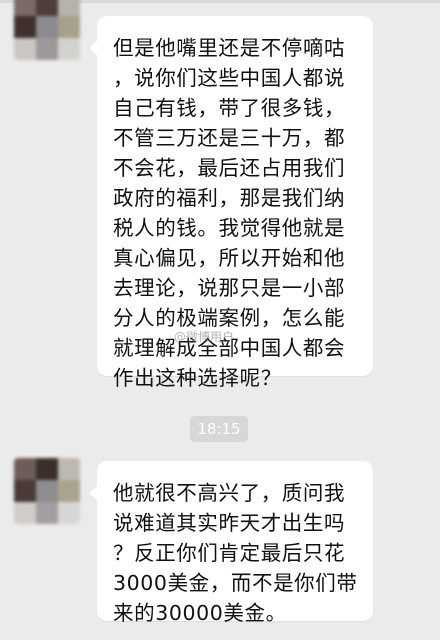  What do you see at coordinates (219, 429) in the screenshot?
I see `timestamp: 18:15` at bounding box center [219, 429].